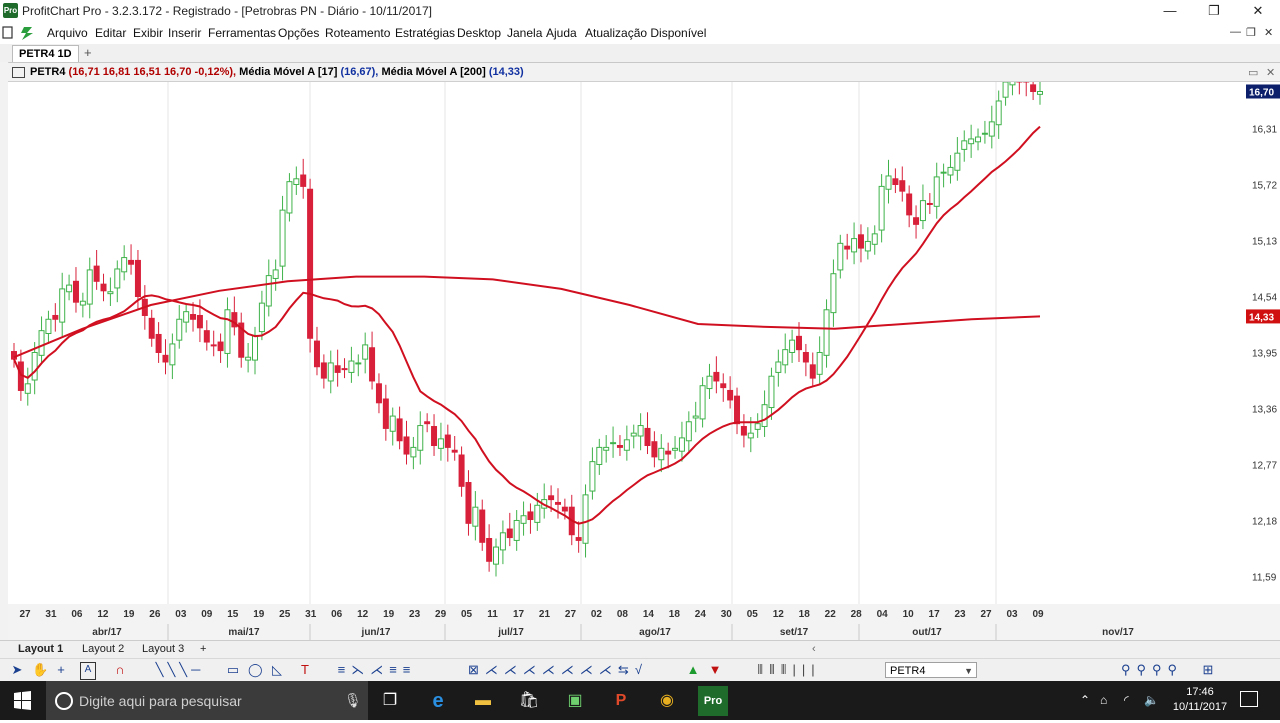 The image size is (1280, 723). I want to click on edge-browser-icon: e, so click(438, 701).